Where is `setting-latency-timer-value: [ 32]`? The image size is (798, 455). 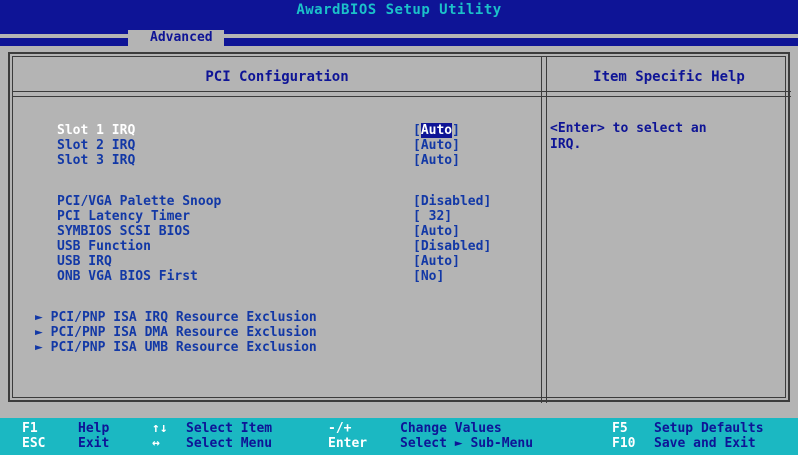
setting-latency-timer-value: [ 32] is located at coordinates (432, 217).